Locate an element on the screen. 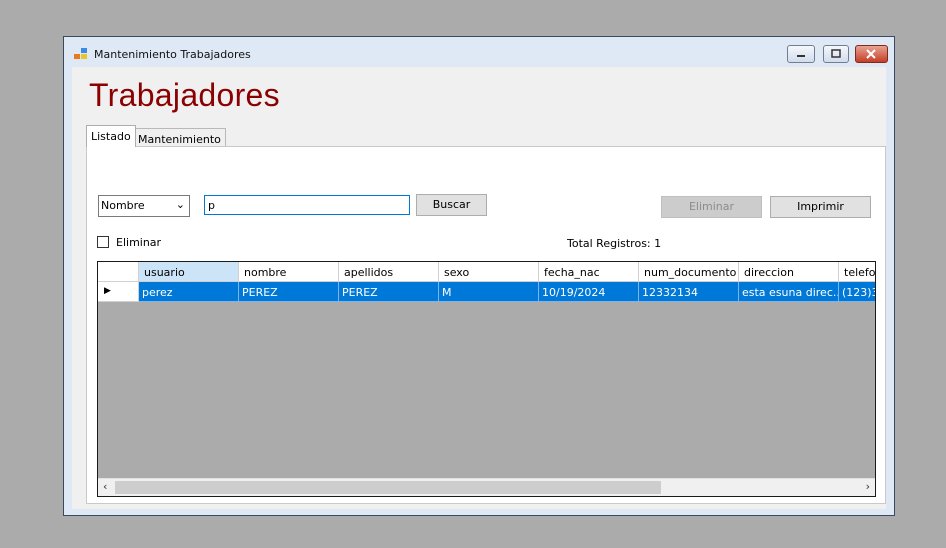 This screenshot has height=548, width=946. maximize-icon is located at coordinates (836, 53).